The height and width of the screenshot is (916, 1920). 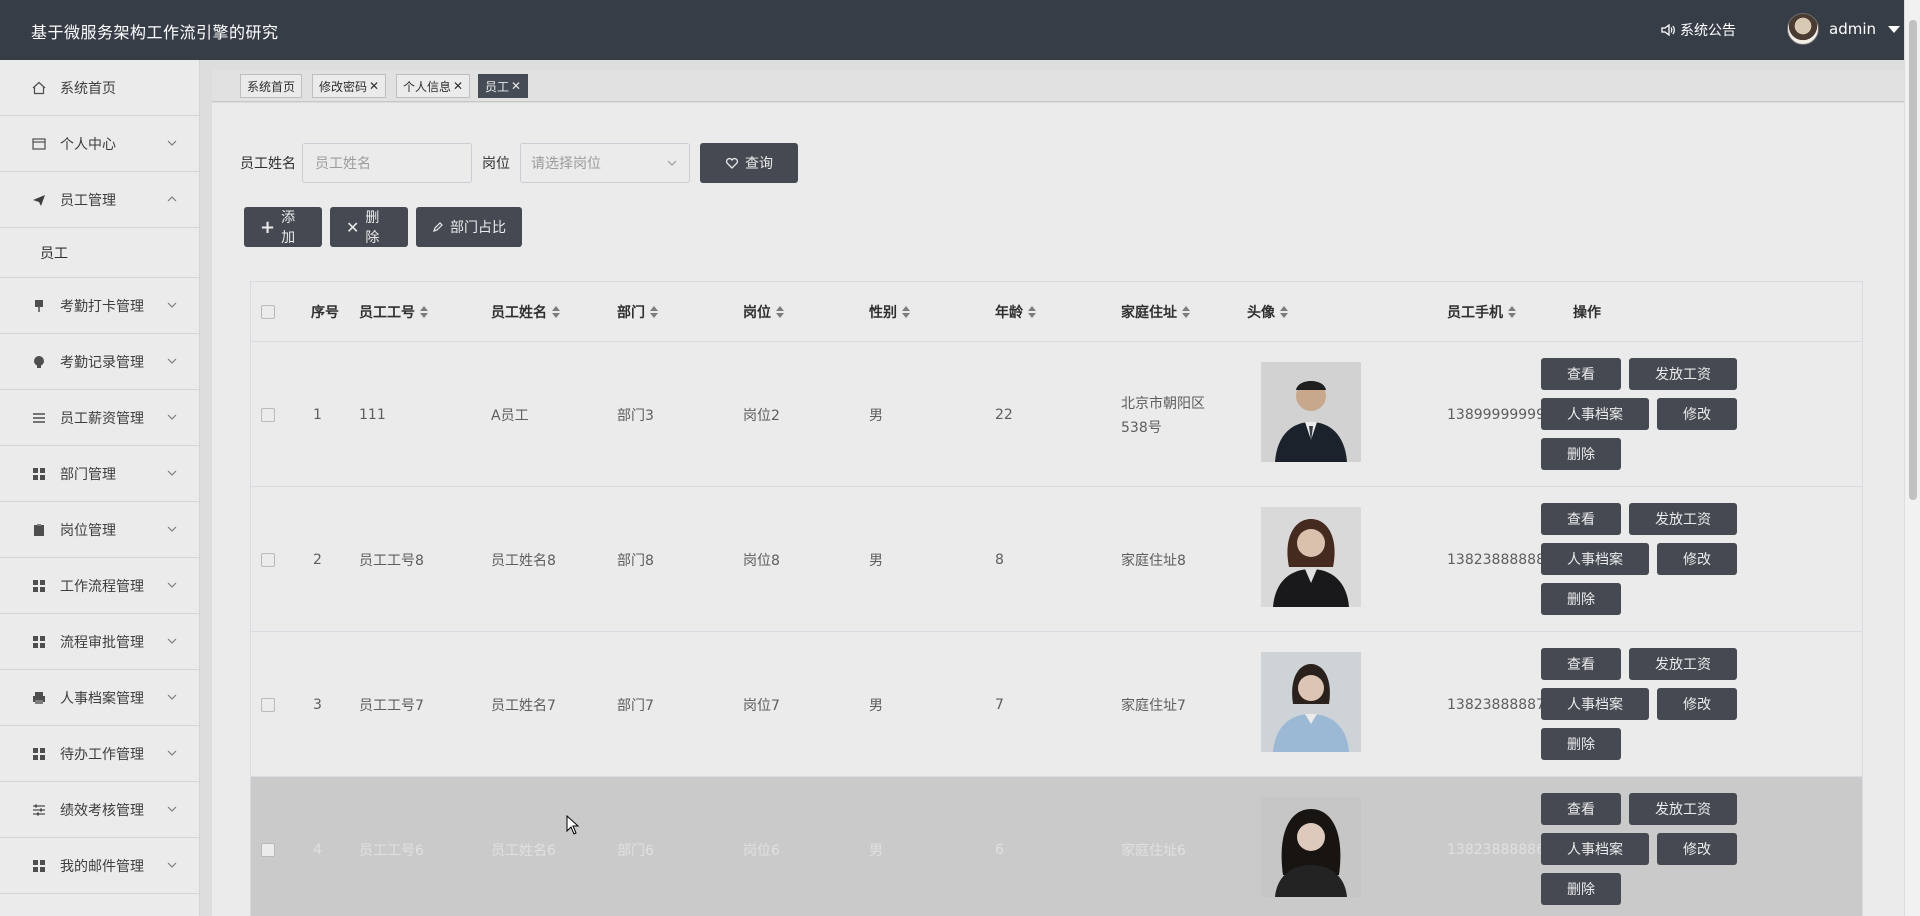 I want to click on header-label: 家庭住址, so click(x=1149, y=313).